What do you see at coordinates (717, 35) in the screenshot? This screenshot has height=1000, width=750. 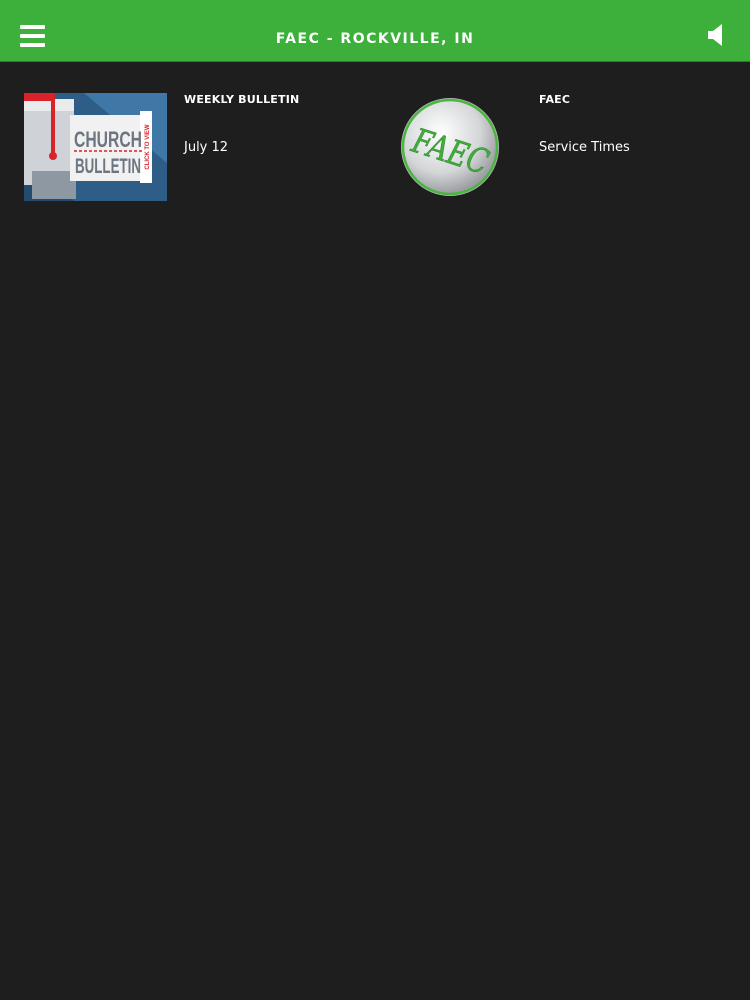 I see `speaker-icon` at bounding box center [717, 35].